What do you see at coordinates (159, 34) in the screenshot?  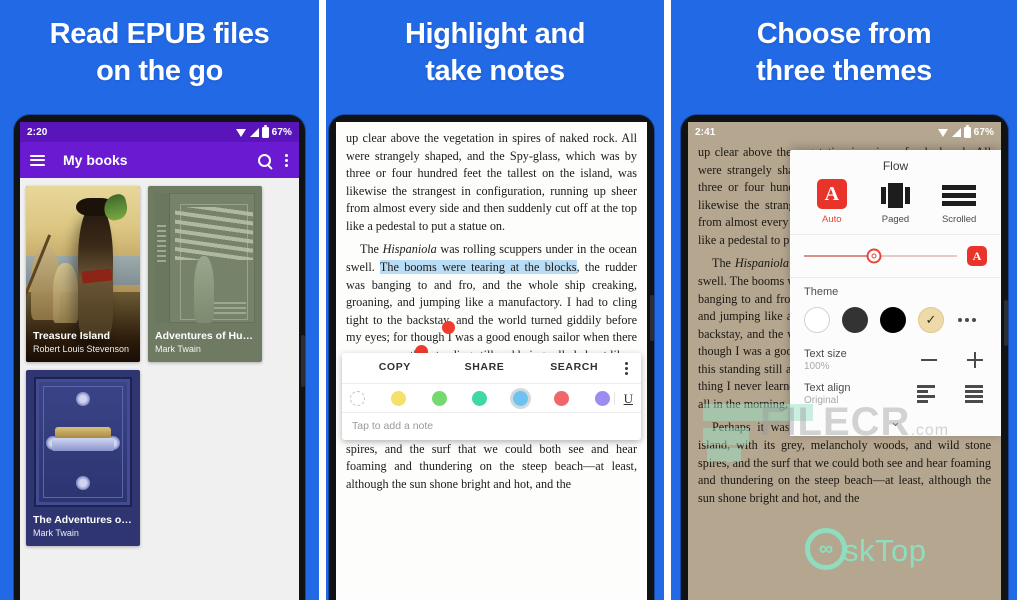 I see `headline-line-1: Read EPUB files` at bounding box center [159, 34].